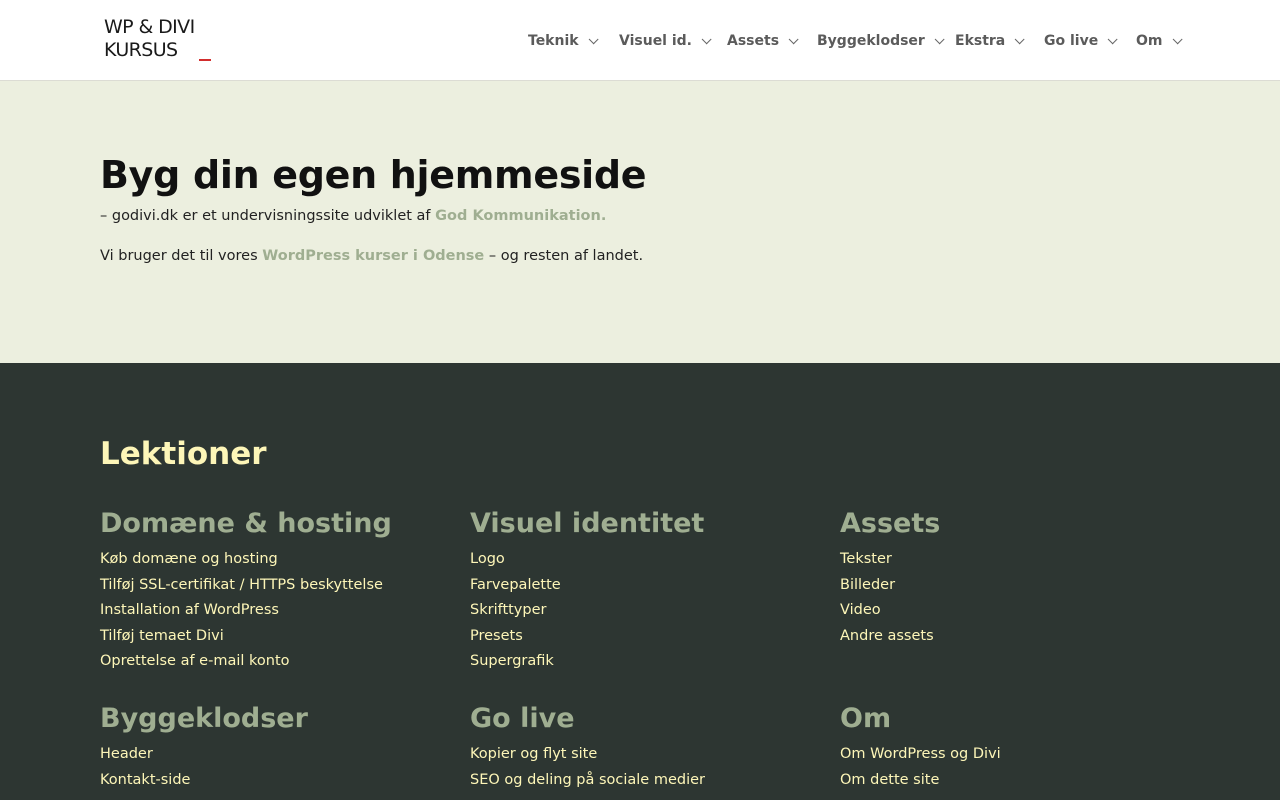 Image resolution: width=1280 pixels, height=800 pixels. I want to click on wordpress-kurser-link: WordPress kurser i Odense, so click(373, 256).